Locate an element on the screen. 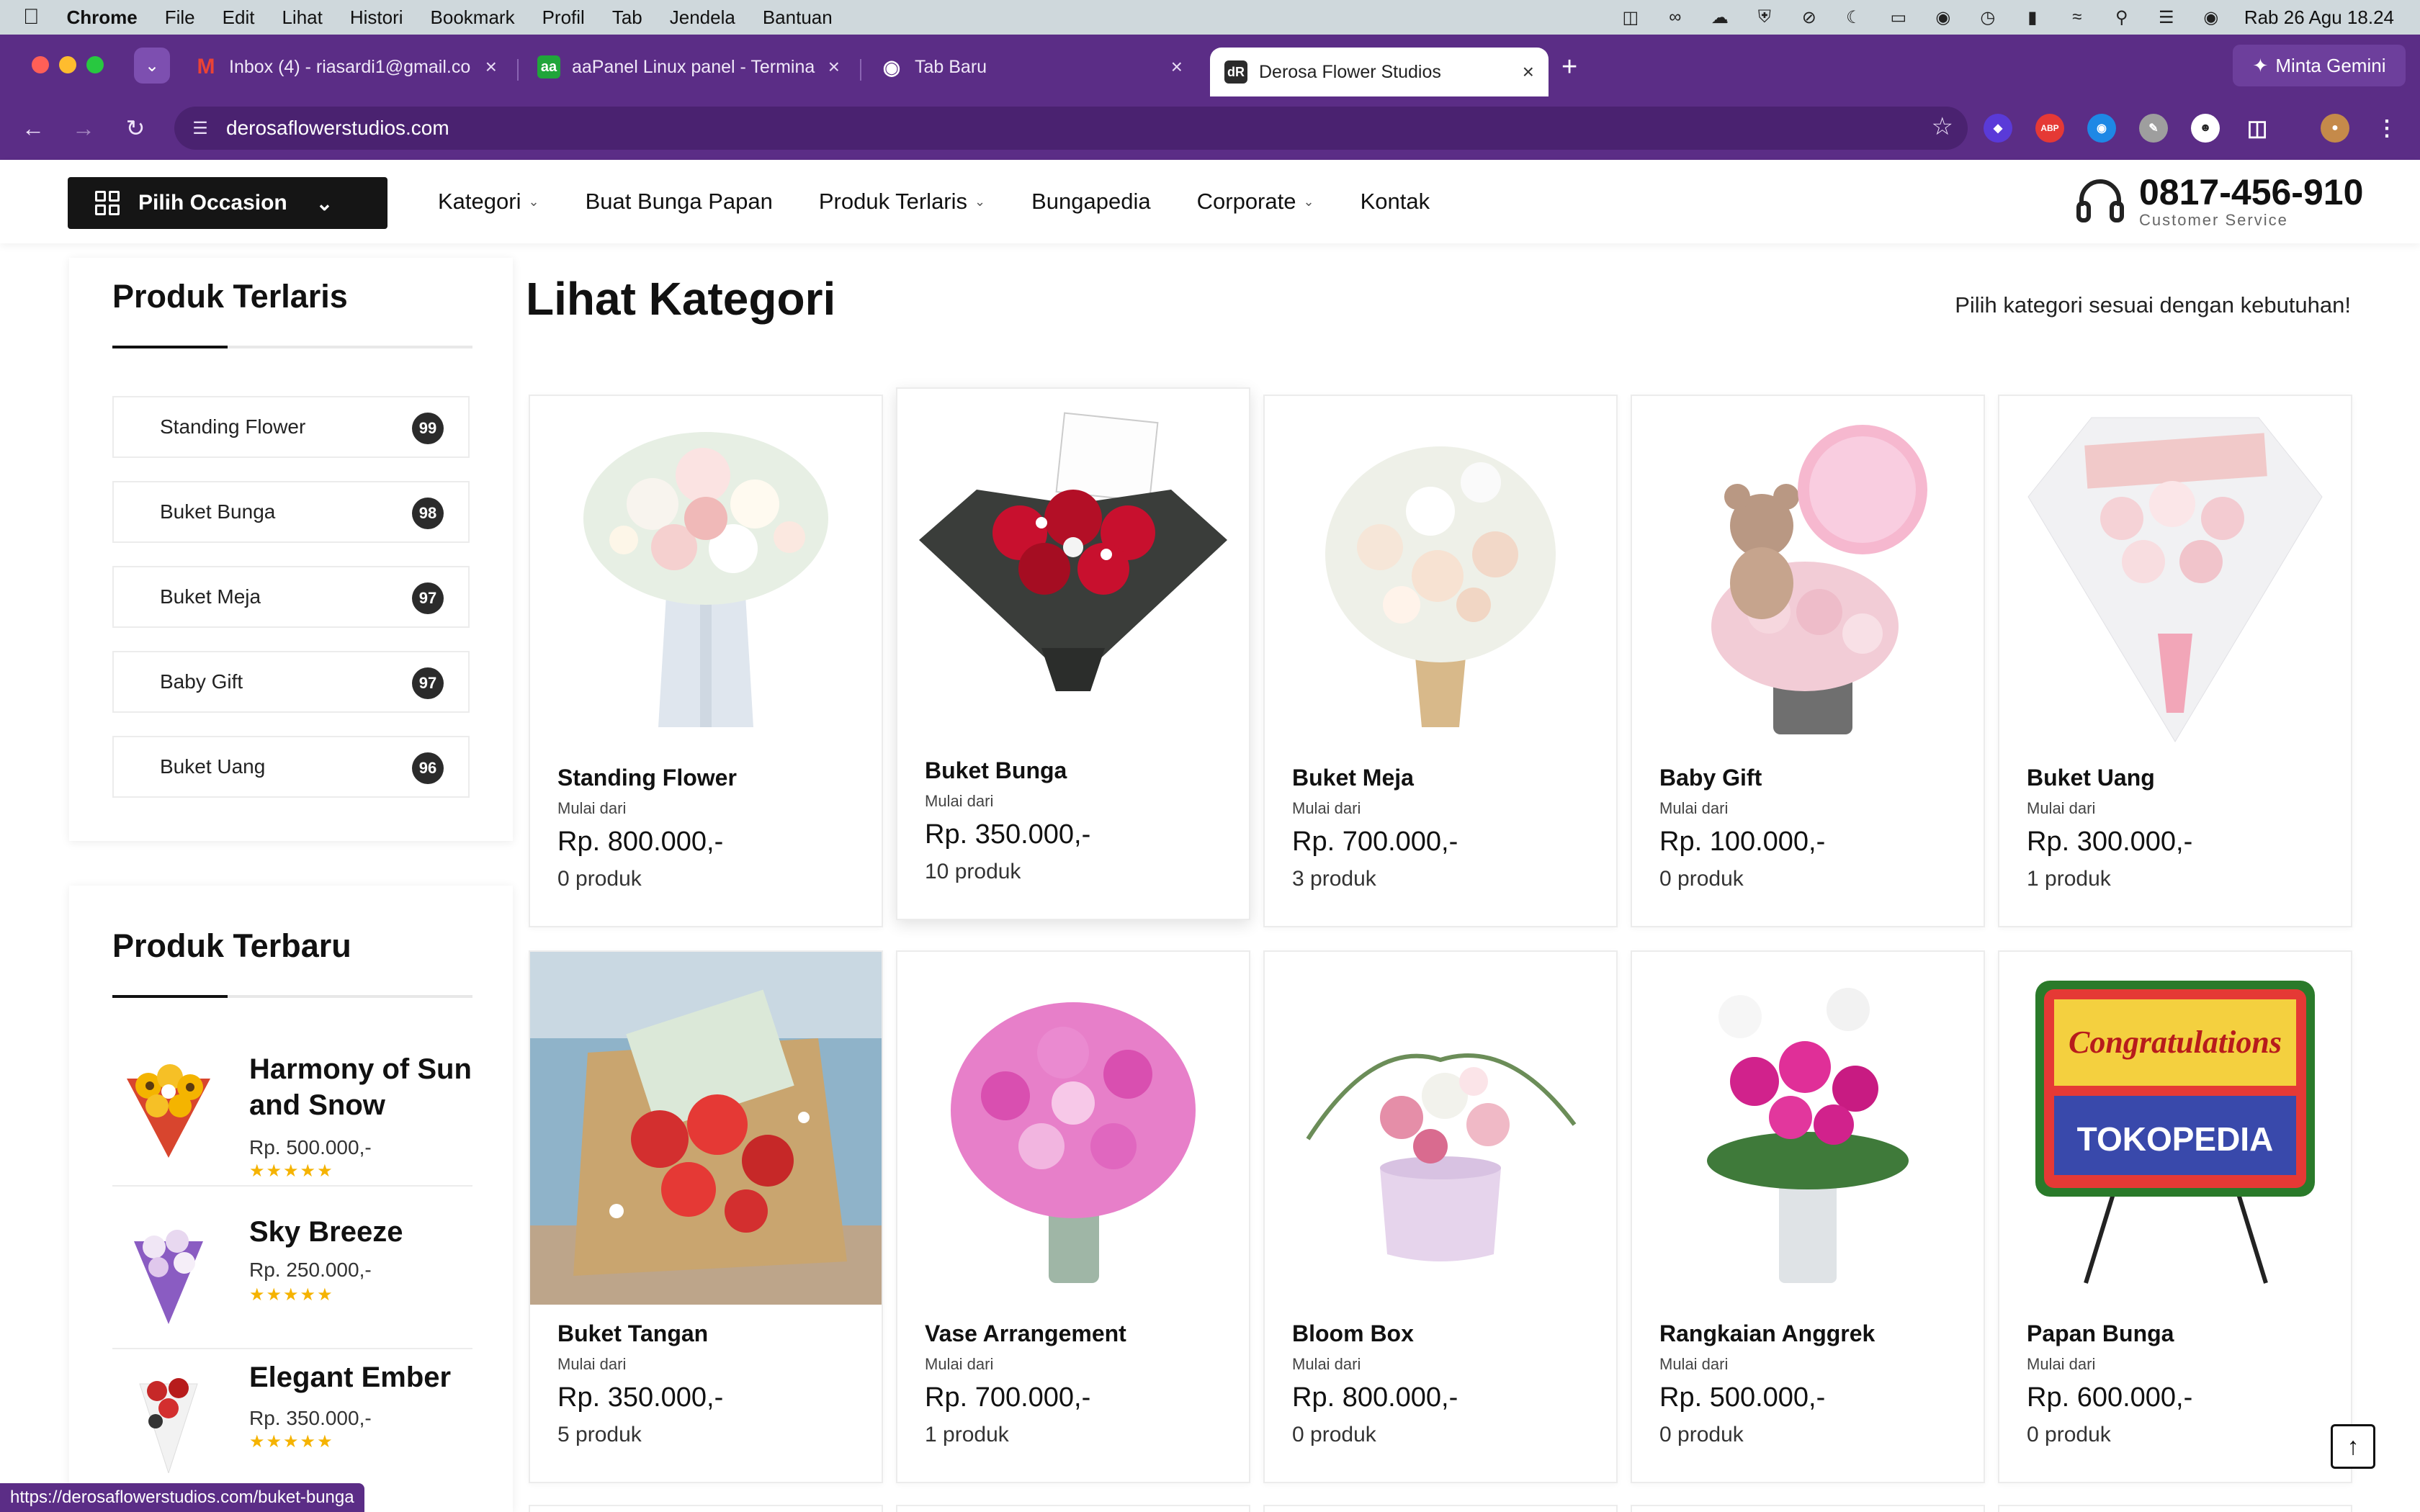 This screenshot has height=1512, width=2420. url-text: derosaflowerstudios.com is located at coordinates (337, 128).